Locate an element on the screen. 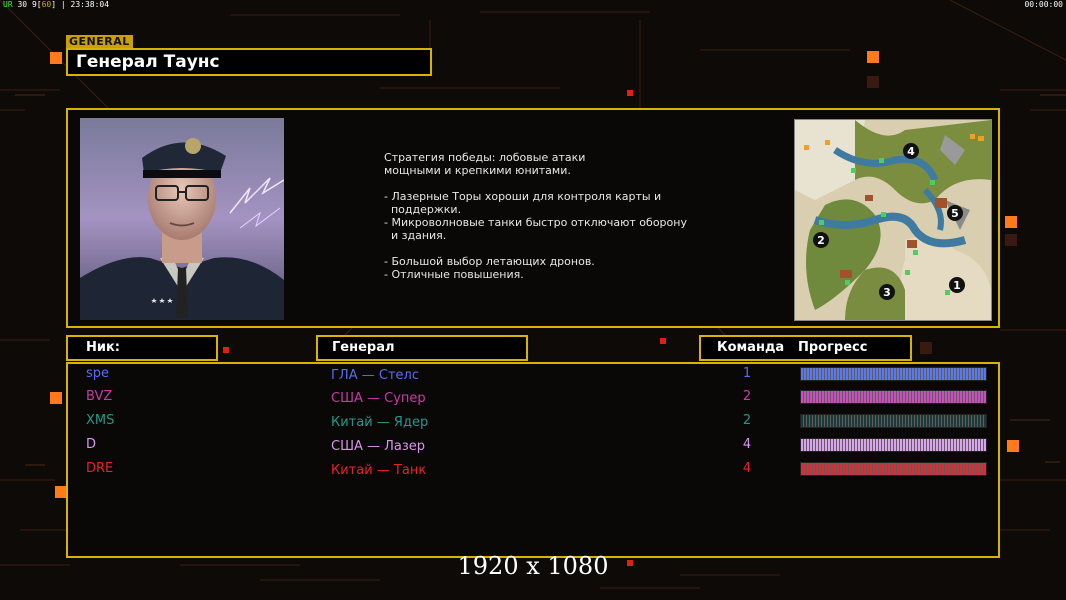 This screenshot has height=600, width=1066. map-spawn-1: 1 is located at coordinates (957, 285).